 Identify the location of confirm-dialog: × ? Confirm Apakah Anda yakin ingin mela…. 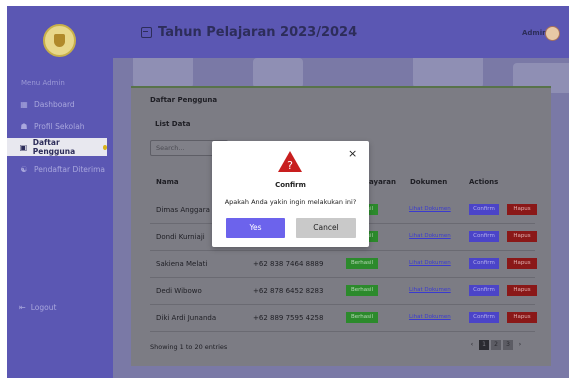
(290, 194).